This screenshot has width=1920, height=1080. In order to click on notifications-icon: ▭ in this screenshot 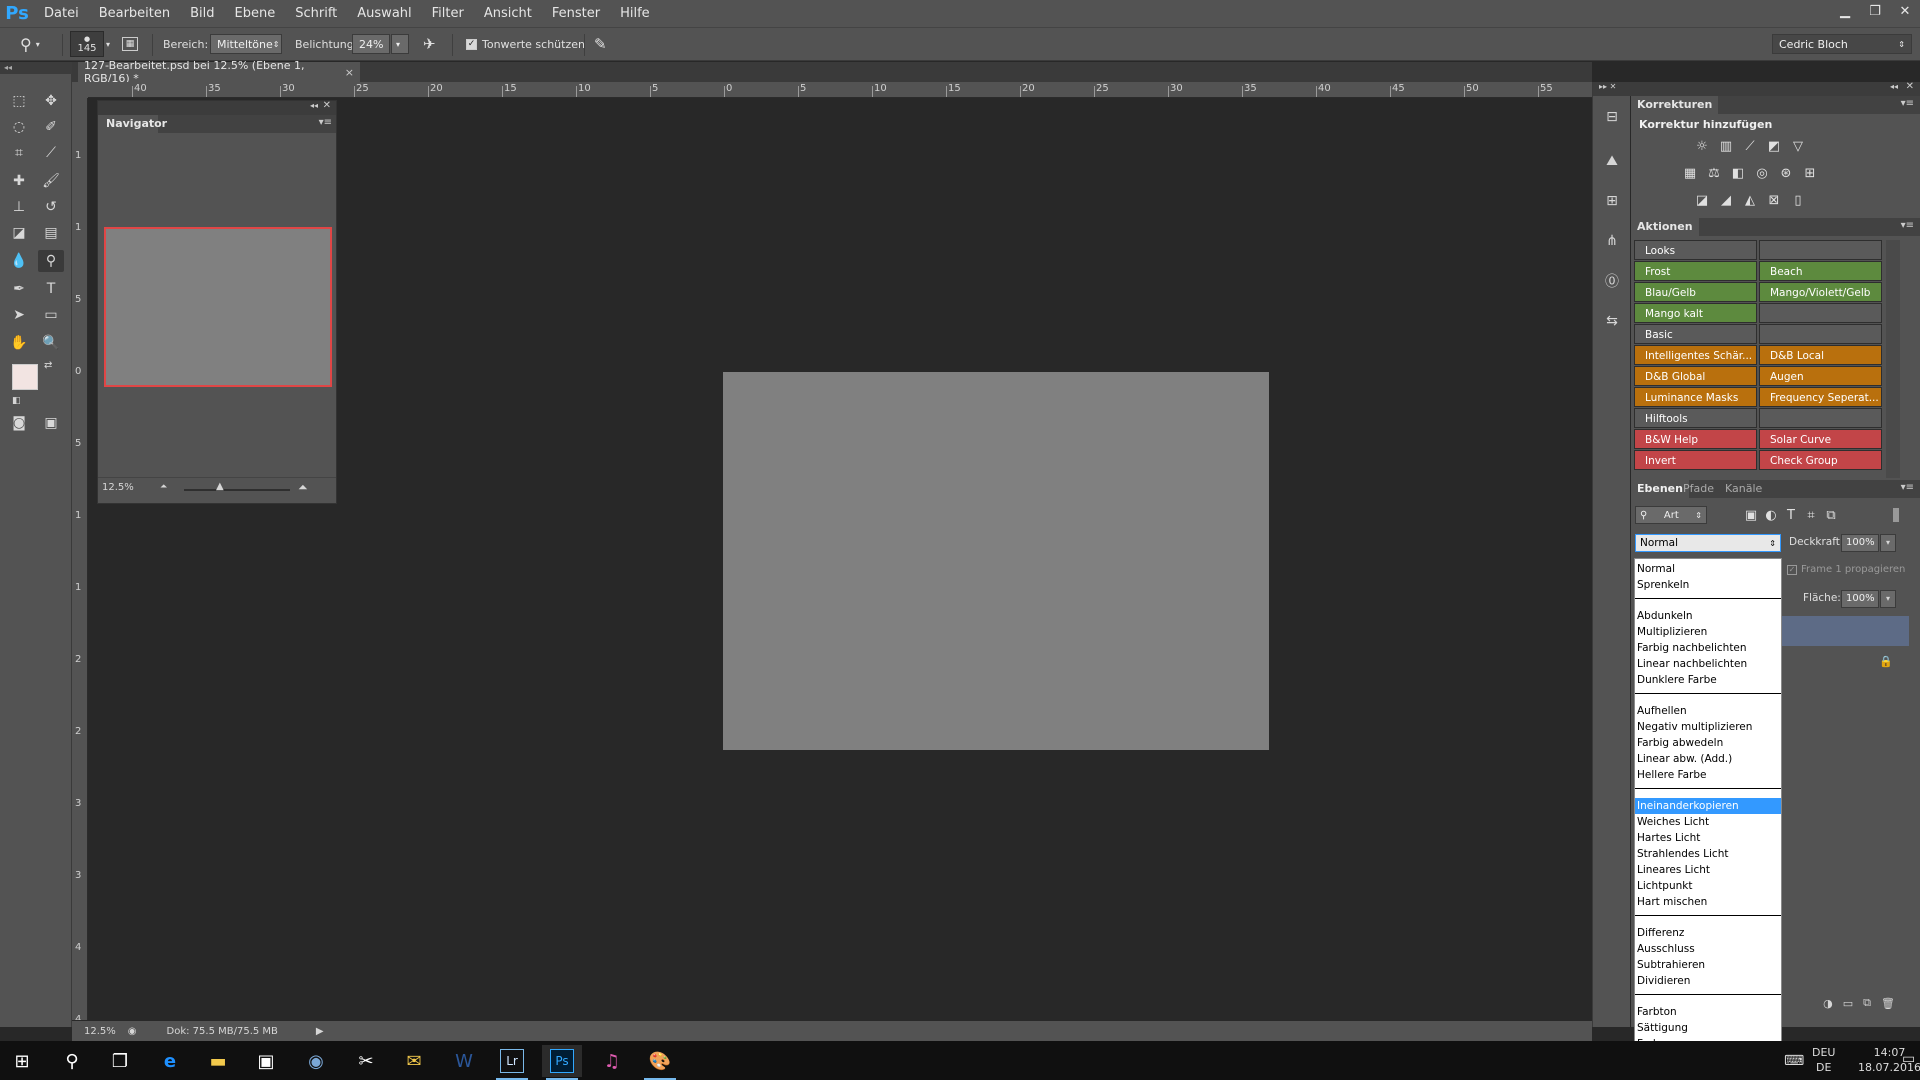, I will do `click(1908, 1059)`.